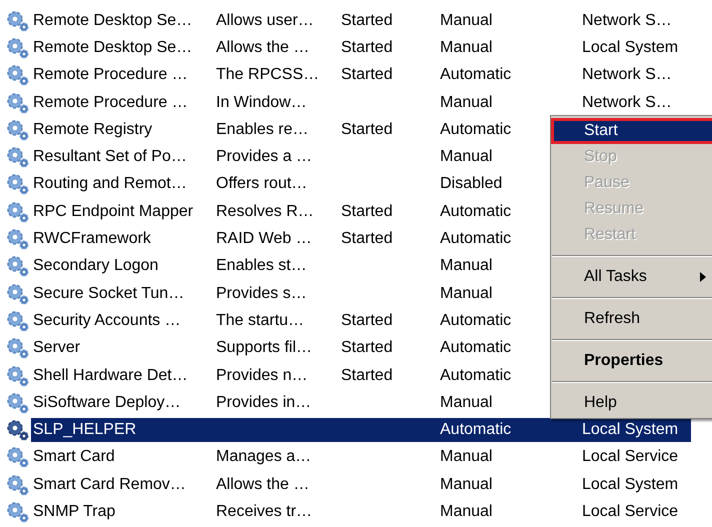 This screenshot has height=527, width=712. Describe the element at coordinates (361, 512) in the screenshot. I see `service-row: SNMP Trap Receives tr… Manual Local Service` at that location.